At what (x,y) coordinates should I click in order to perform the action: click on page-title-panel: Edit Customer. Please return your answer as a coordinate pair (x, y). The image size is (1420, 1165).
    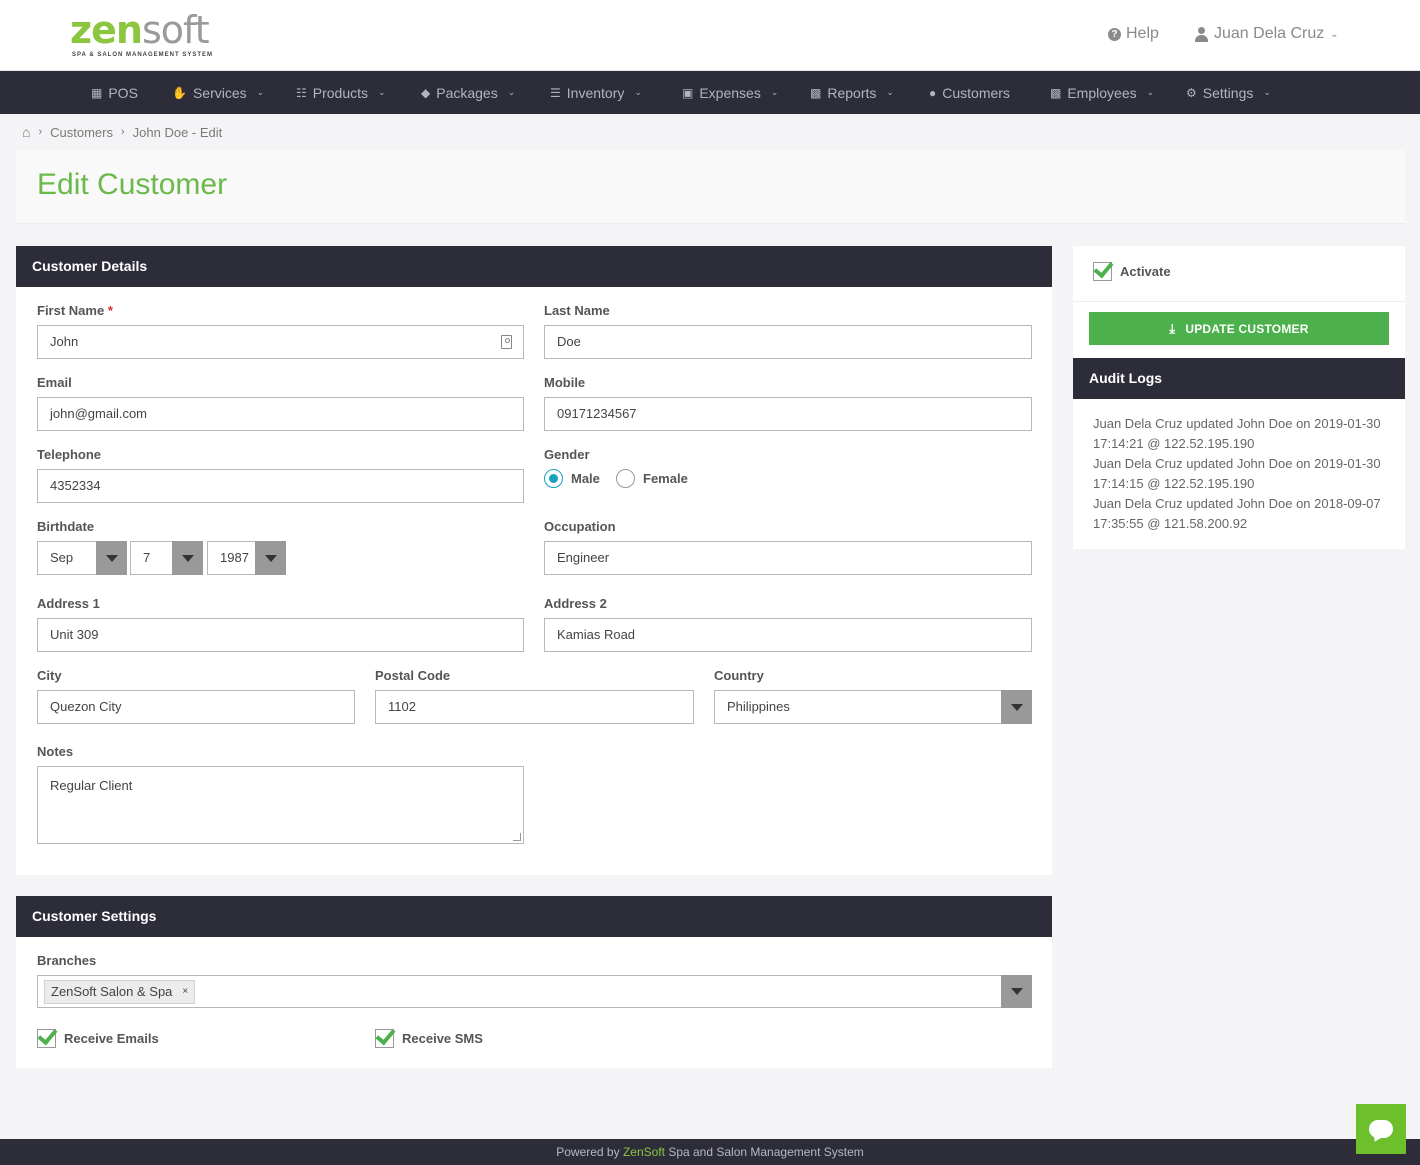
    Looking at the image, I should click on (710, 187).